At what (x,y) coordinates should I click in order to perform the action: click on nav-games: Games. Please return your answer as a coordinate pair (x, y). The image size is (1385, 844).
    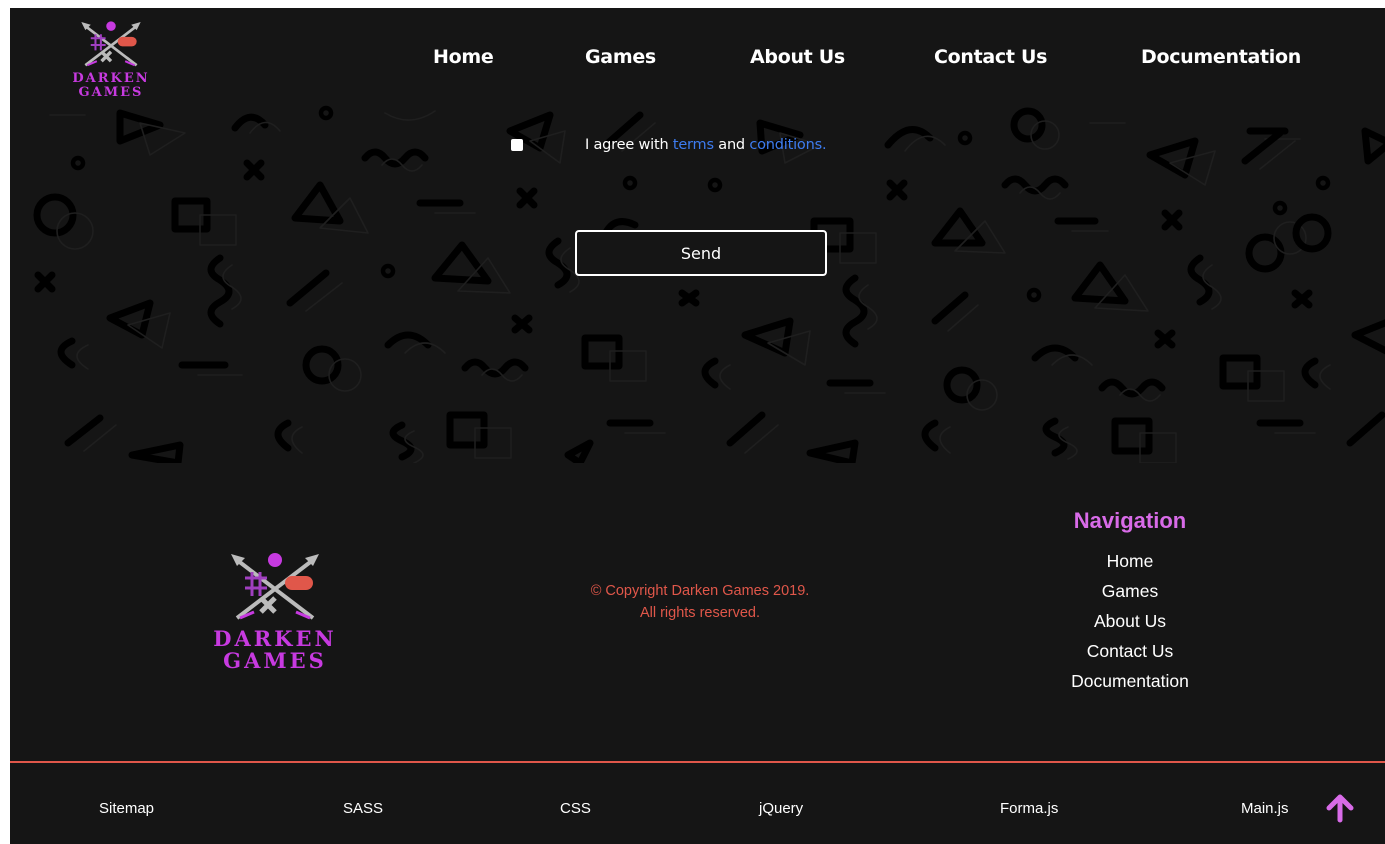
    Looking at the image, I should click on (620, 57).